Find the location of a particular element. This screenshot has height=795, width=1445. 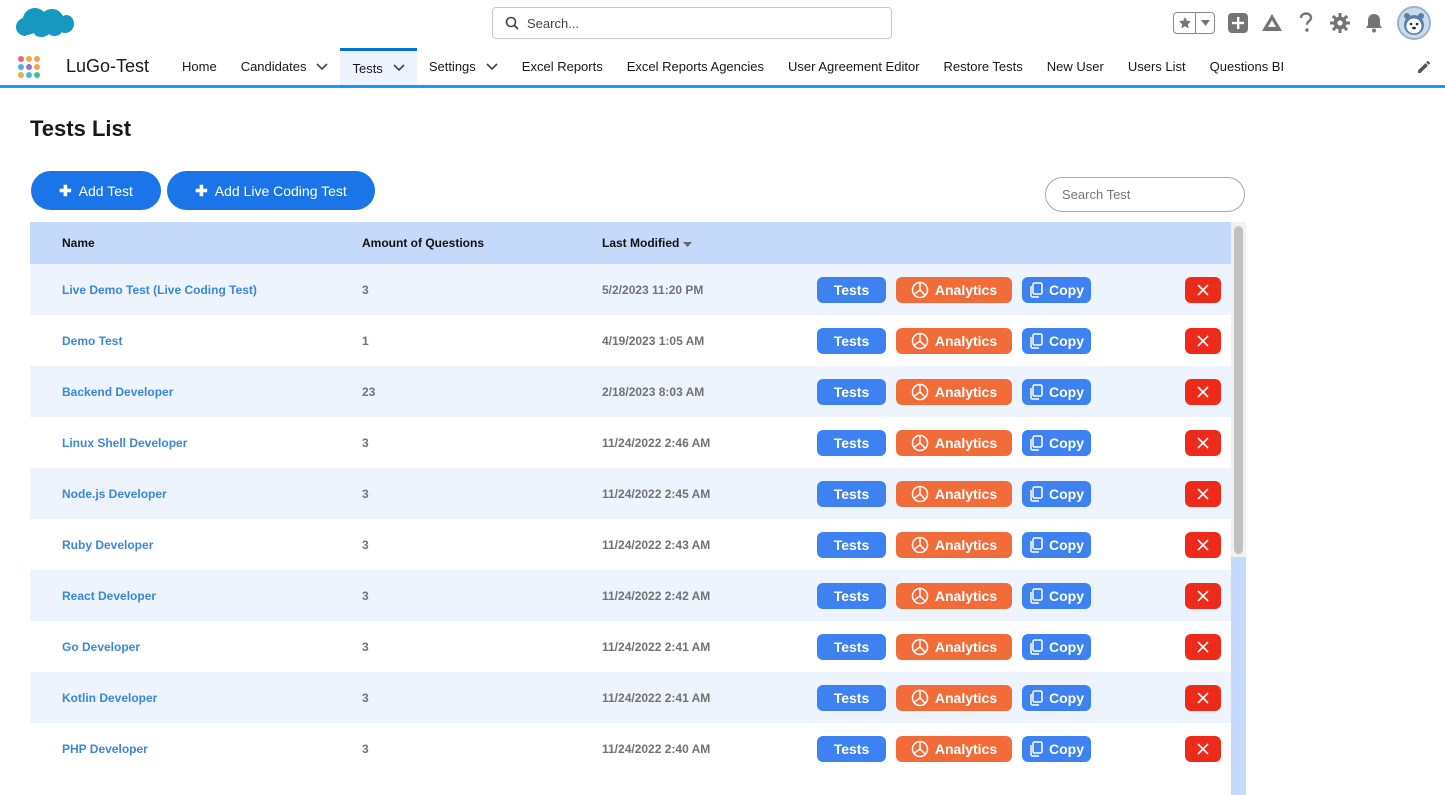

question-amount: 23 is located at coordinates (369, 391).